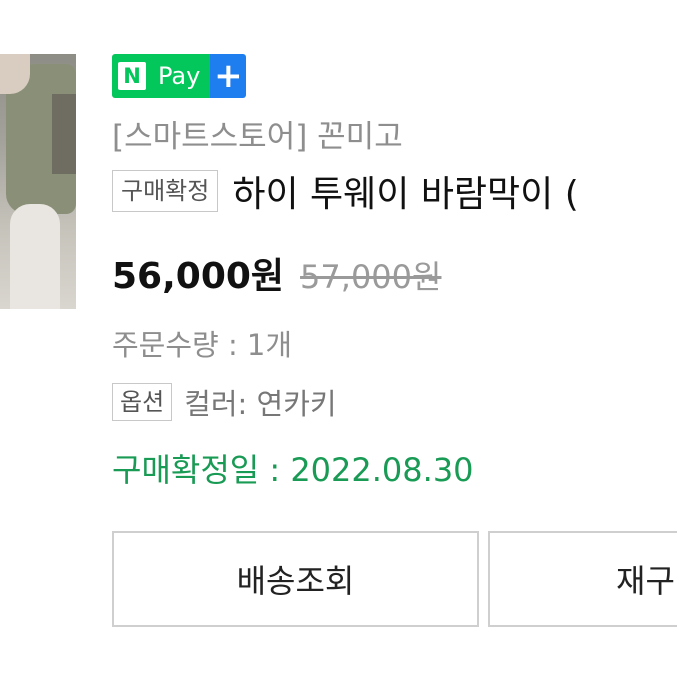 The image size is (677, 677). I want to click on option-badge: 옵션, so click(142, 402).